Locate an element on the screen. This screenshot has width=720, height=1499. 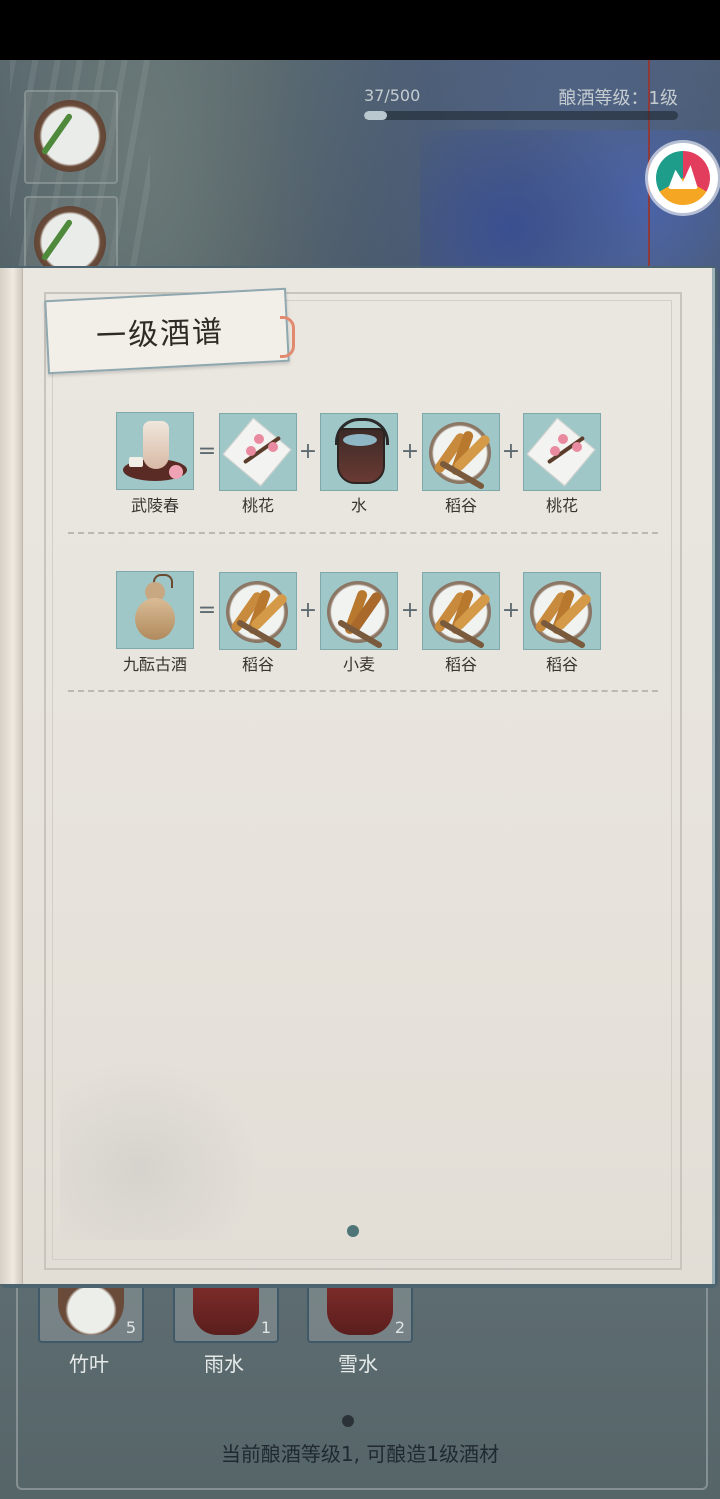
ingredient-water is located at coordinates (359, 452).